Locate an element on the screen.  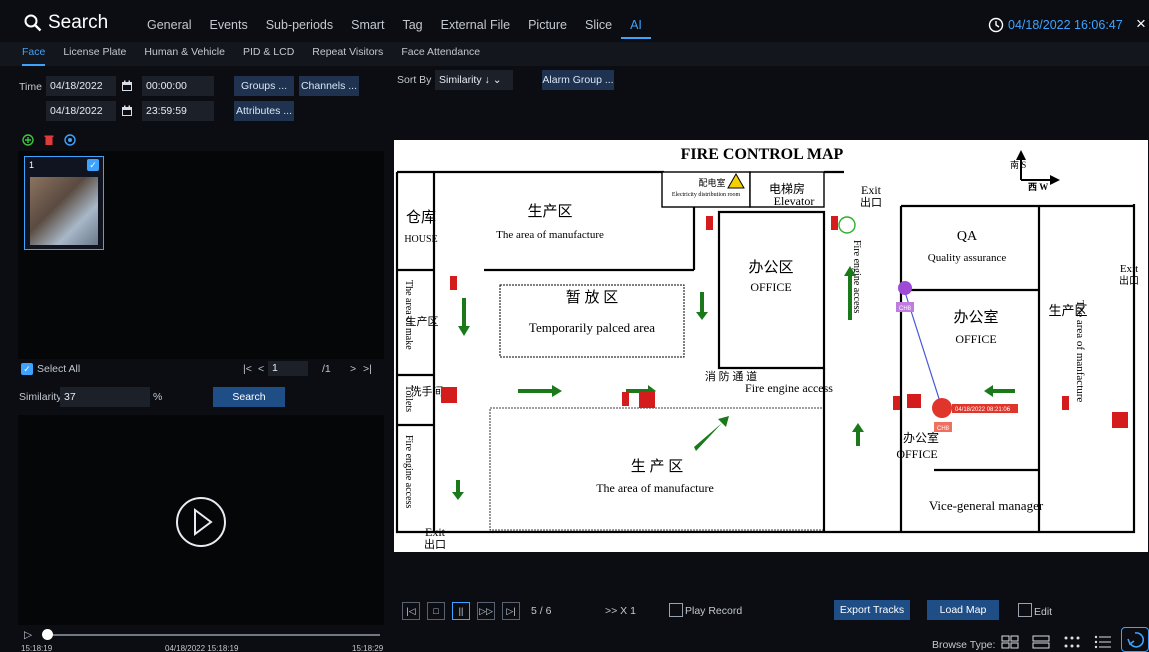
return-icon is located at coordinates (1135, 639).